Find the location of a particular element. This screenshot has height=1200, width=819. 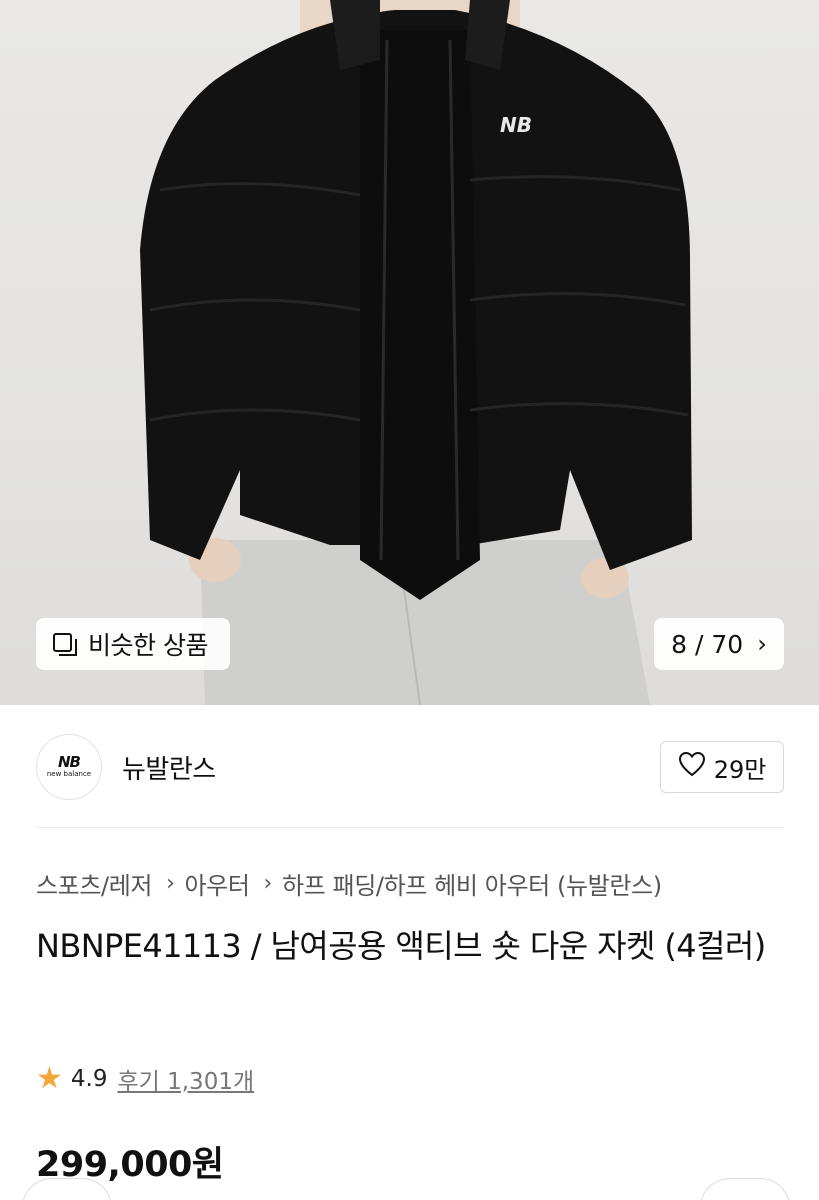

image-counter-button: 8 / 70 › is located at coordinates (719, 644).